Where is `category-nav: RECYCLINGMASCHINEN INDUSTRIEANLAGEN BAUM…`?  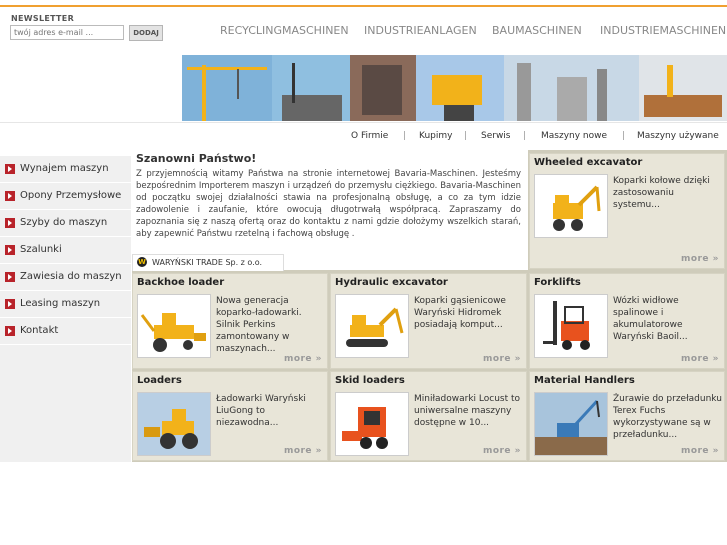
category-nav: RECYCLINGMASCHINEN INDUSTRIEANLAGEN BAUM… is located at coordinates (363, 32).